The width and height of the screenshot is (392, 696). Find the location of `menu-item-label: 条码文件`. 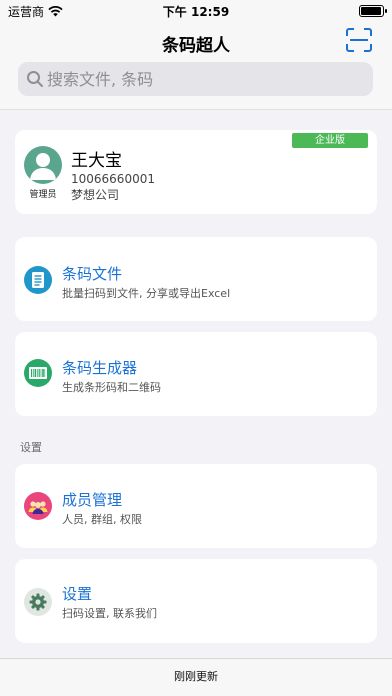

menu-item-label: 条码文件 is located at coordinates (92, 274).